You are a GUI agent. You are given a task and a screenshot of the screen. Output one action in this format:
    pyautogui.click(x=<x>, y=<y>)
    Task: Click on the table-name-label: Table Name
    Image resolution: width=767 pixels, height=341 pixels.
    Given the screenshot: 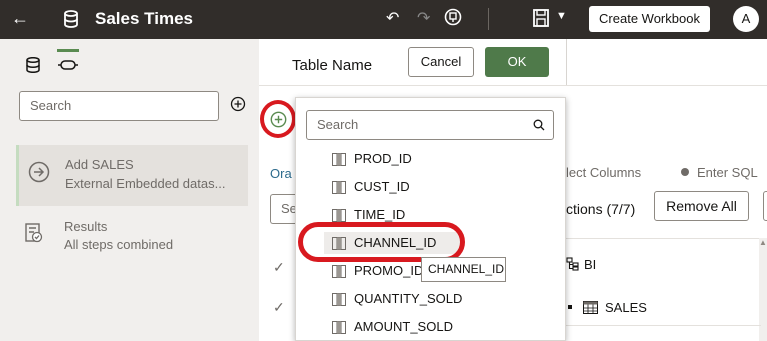 What is the action you would take?
    pyautogui.click(x=332, y=65)
    